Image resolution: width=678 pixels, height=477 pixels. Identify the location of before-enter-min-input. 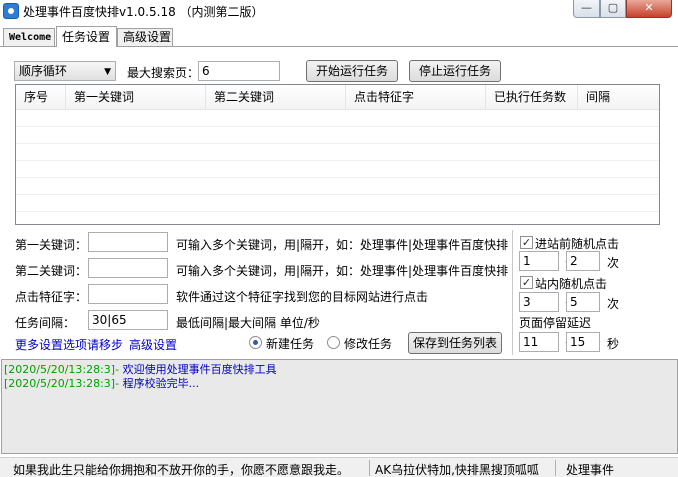
(539, 261).